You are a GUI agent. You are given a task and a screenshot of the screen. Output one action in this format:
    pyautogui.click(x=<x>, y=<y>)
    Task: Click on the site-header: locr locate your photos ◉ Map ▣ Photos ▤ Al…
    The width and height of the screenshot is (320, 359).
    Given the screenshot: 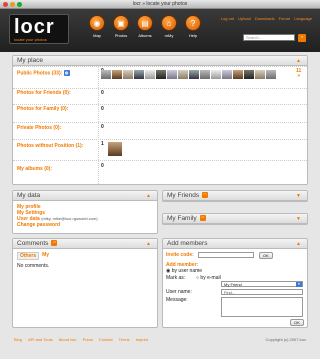 What is the action you would take?
    pyautogui.click(x=160, y=30)
    